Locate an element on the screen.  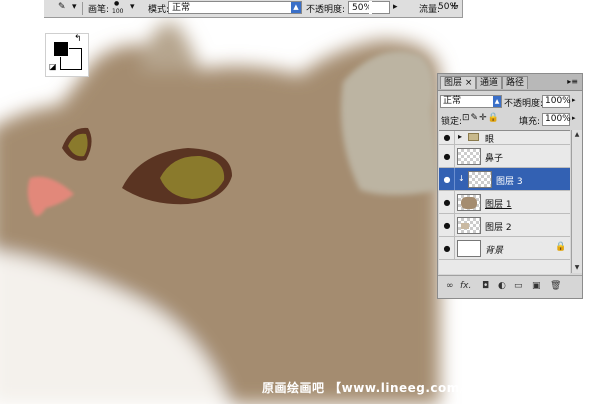
color-swatch: ↰ ◪ is located at coordinates (67, 55).